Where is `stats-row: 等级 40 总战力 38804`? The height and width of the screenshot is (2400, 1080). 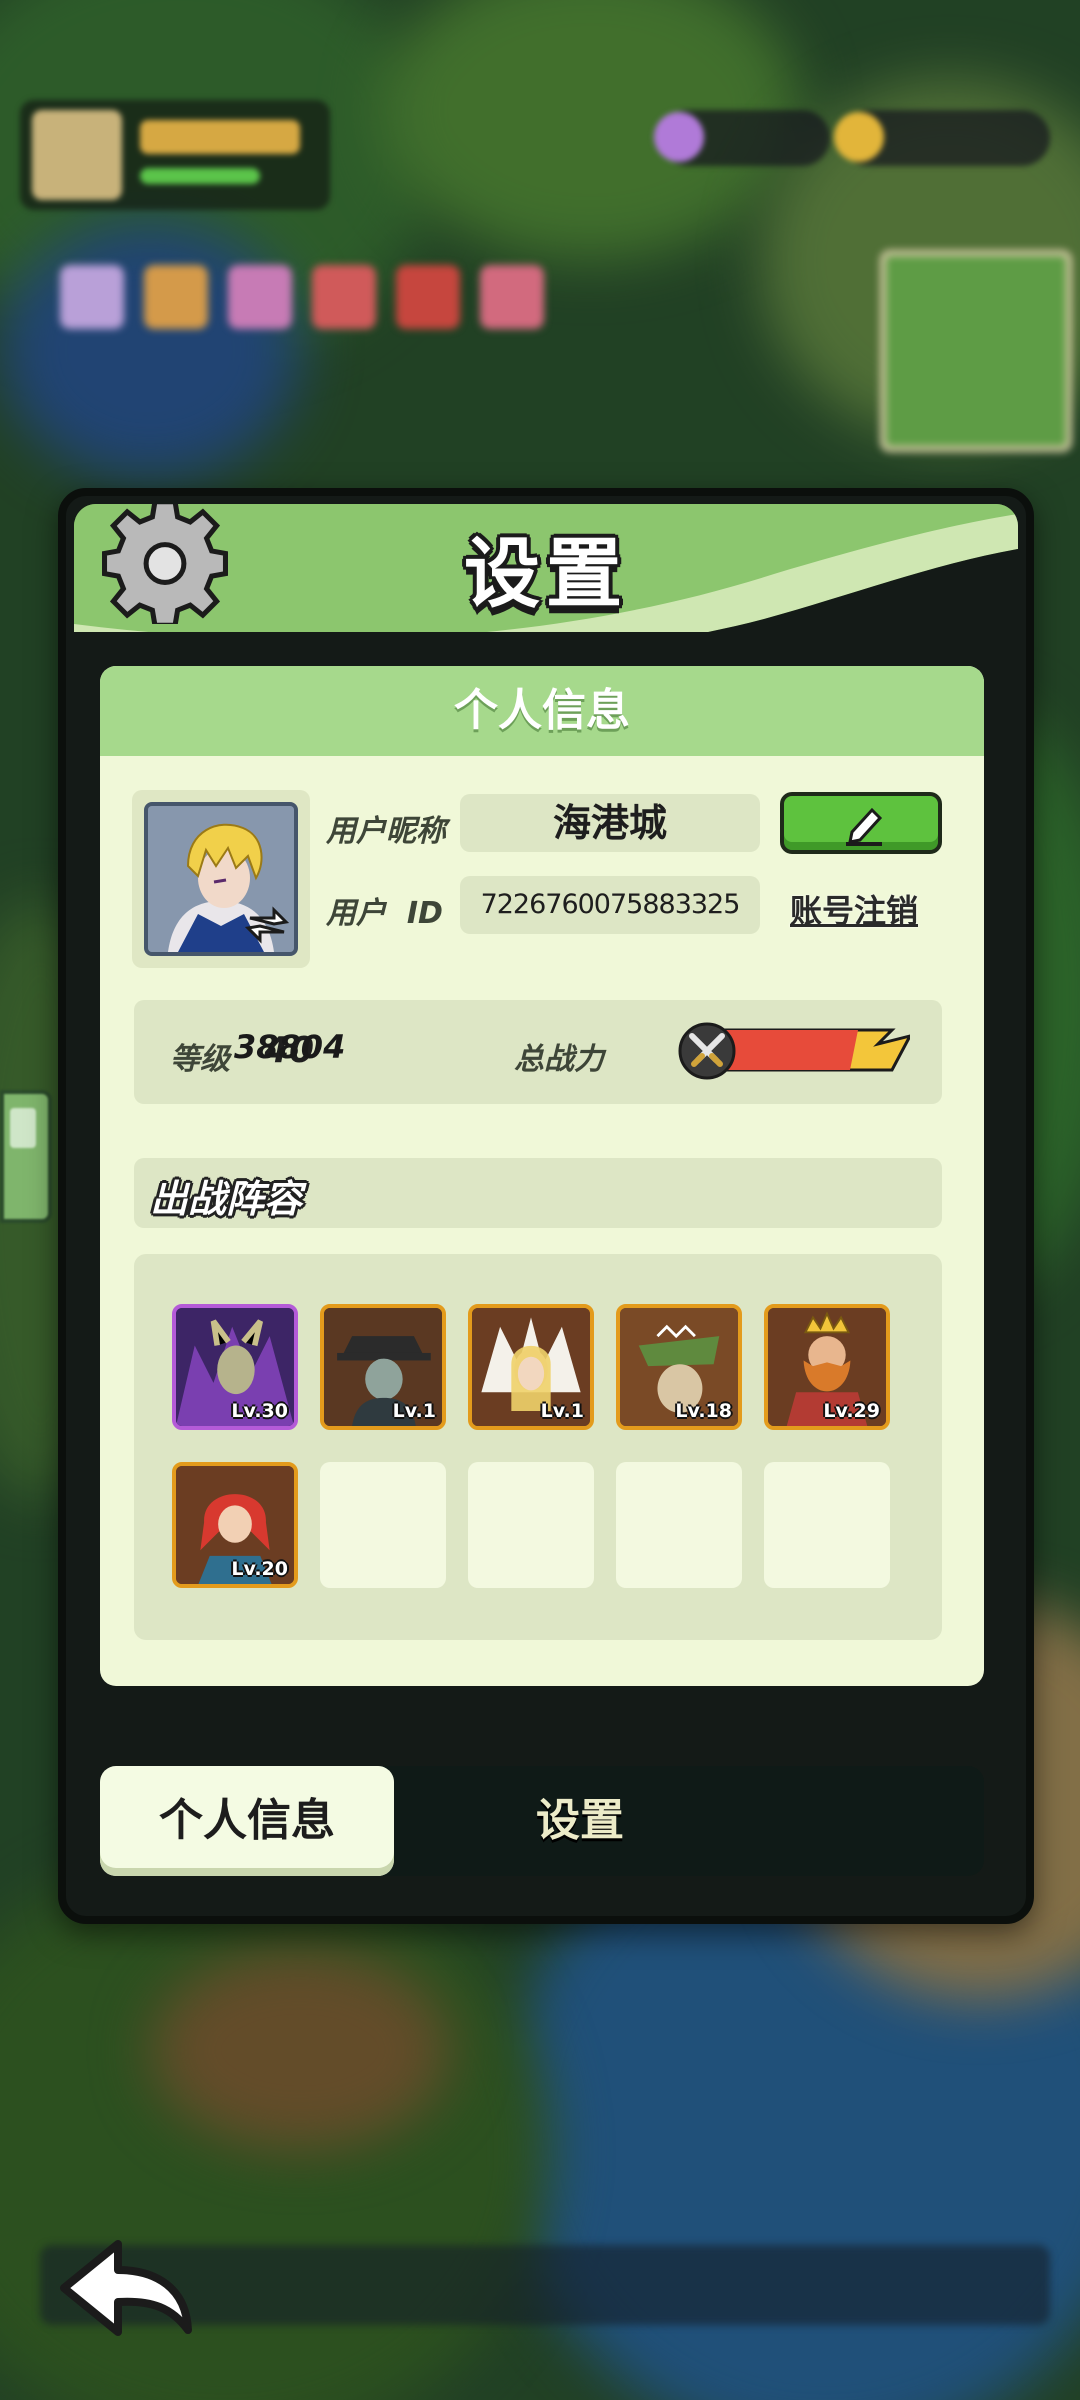
stats-row: 等级 40 总战力 38804 is located at coordinates (538, 1052).